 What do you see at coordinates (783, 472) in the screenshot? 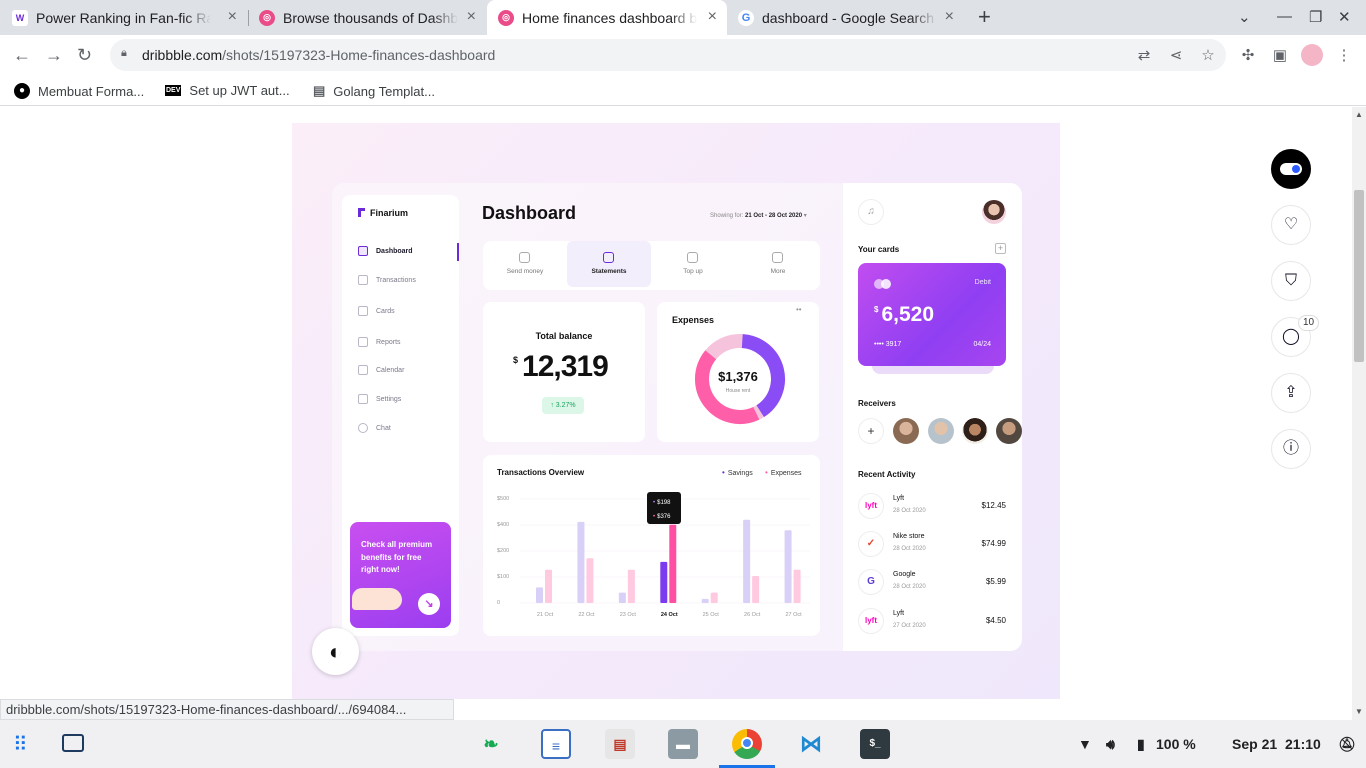
I see `legend-expenses: • Expenses` at bounding box center [783, 472].